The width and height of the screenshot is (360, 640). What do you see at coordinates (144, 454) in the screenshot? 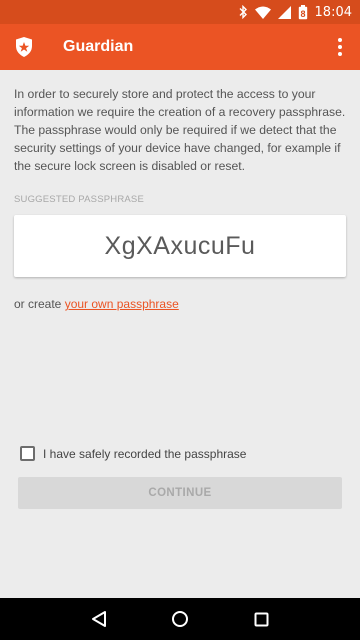
I see `confirm-recorded-label: I have safely recorded the passphrase` at bounding box center [144, 454].